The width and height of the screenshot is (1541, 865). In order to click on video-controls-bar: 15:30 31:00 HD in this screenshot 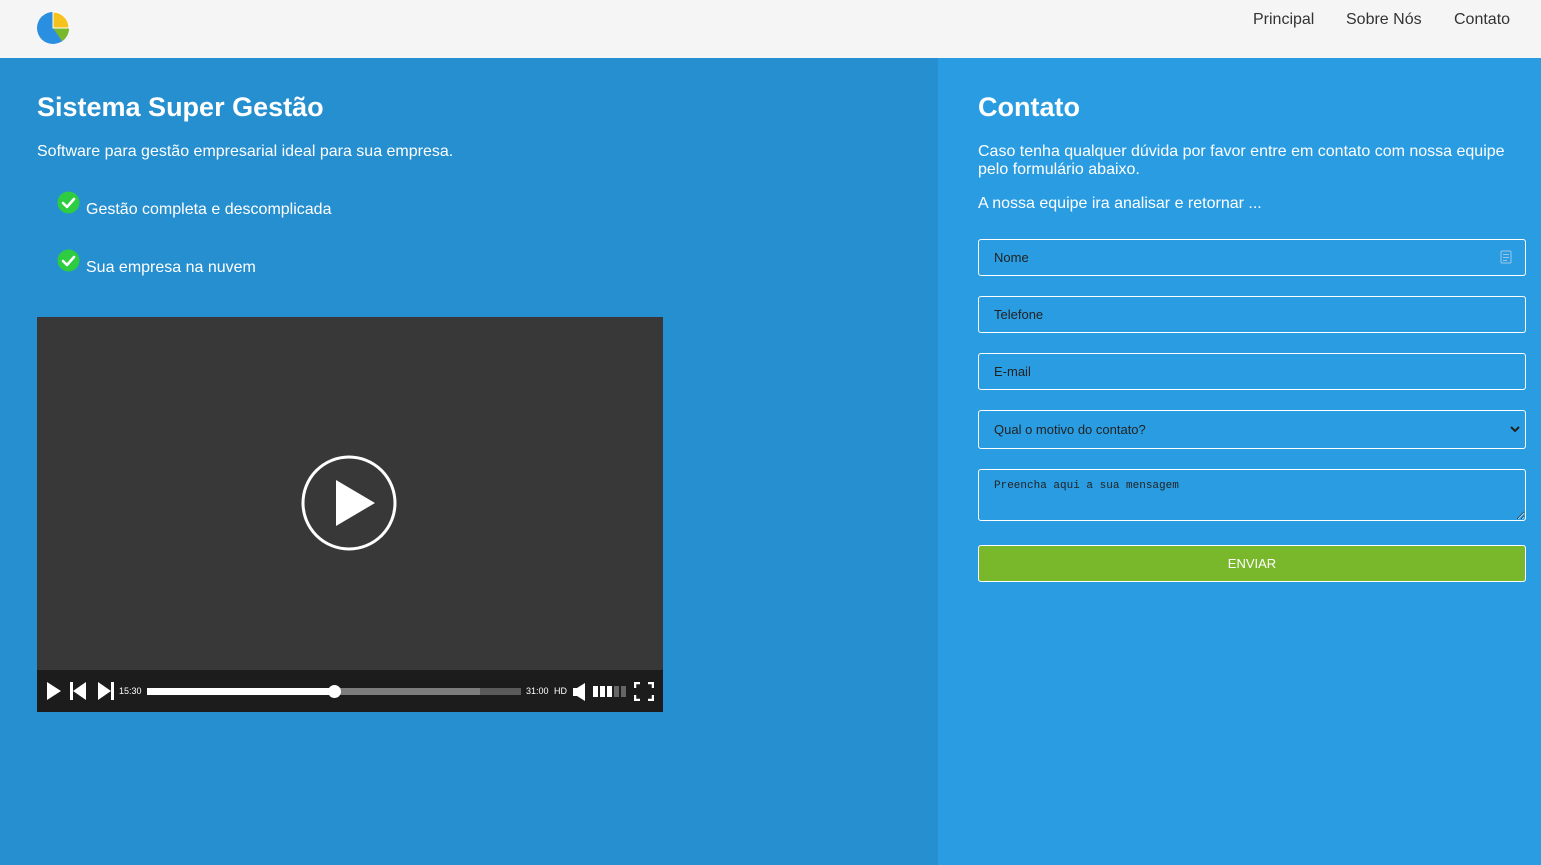, I will do `click(350, 691)`.